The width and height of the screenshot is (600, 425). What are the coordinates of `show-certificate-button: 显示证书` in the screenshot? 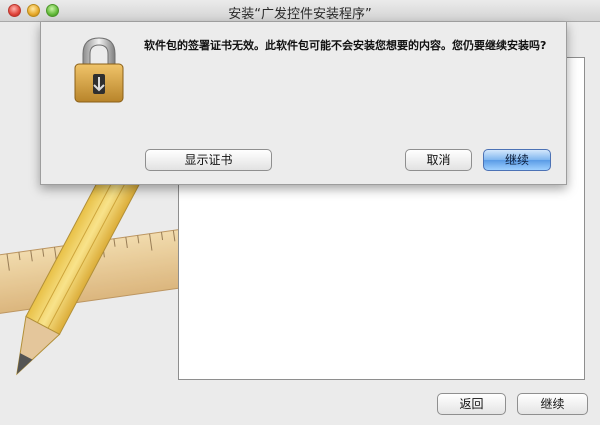 It's located at (208, 160).